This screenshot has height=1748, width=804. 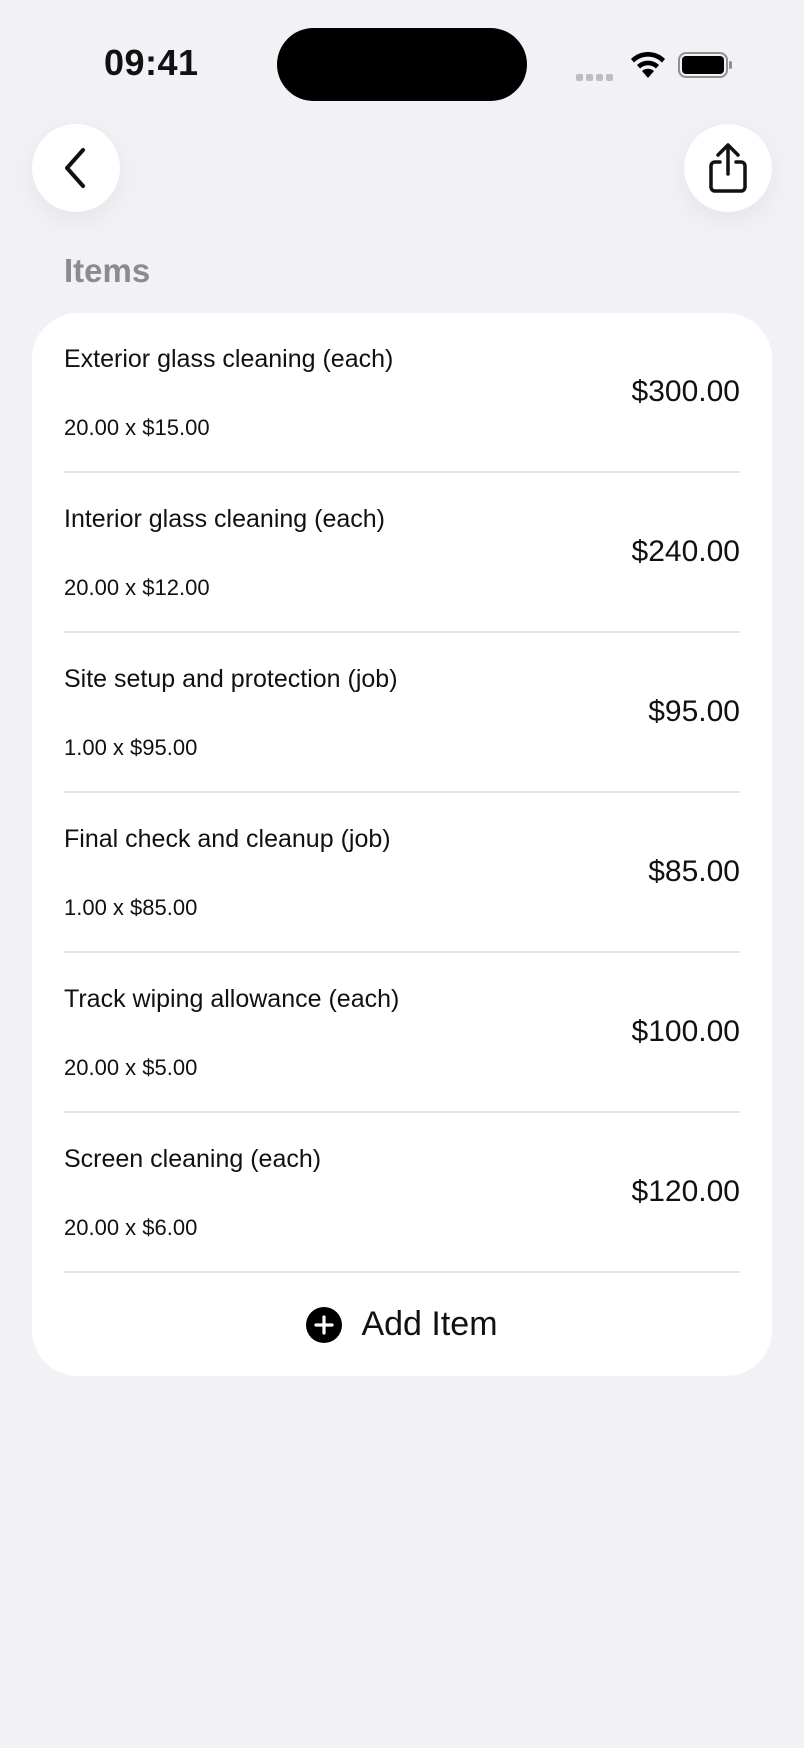 I want to click on item-quantity-price: 20.00 x $6.00, so click(x=131, y=1227).